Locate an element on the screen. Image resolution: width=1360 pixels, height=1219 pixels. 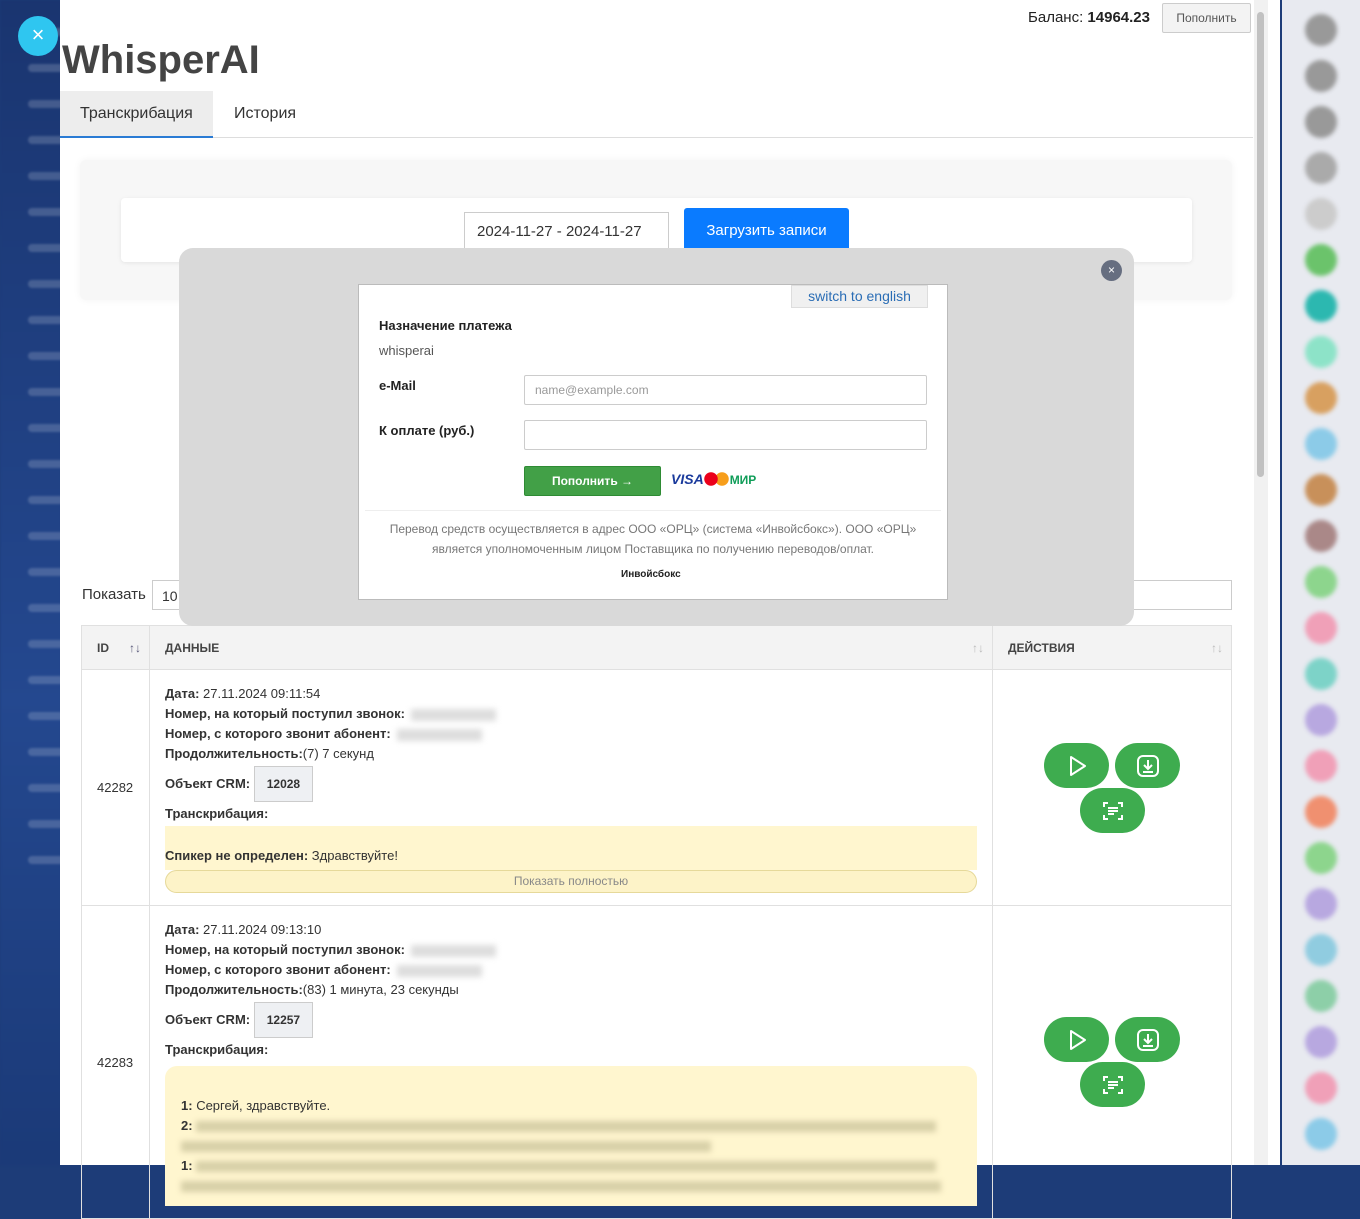
balance-label: Баланс: is located at coordinates (1056, 17).